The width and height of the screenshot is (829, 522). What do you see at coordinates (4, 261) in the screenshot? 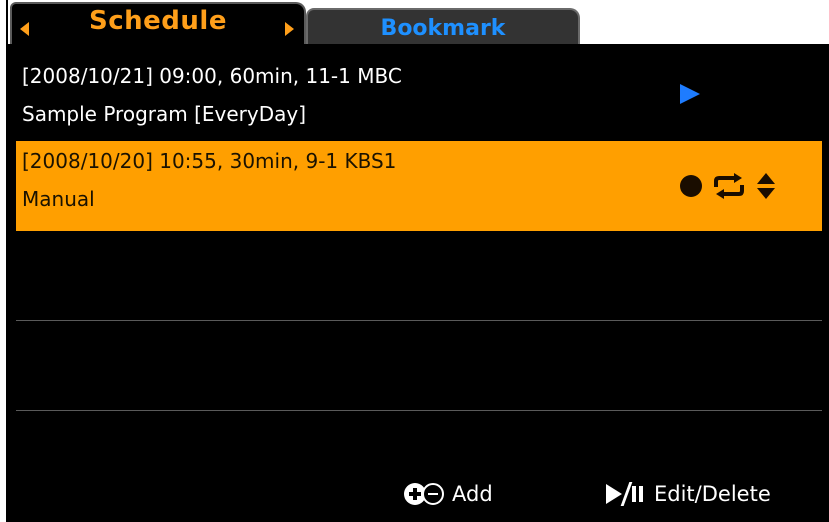
I see `frame-edge` at bounding box center [4, 261].